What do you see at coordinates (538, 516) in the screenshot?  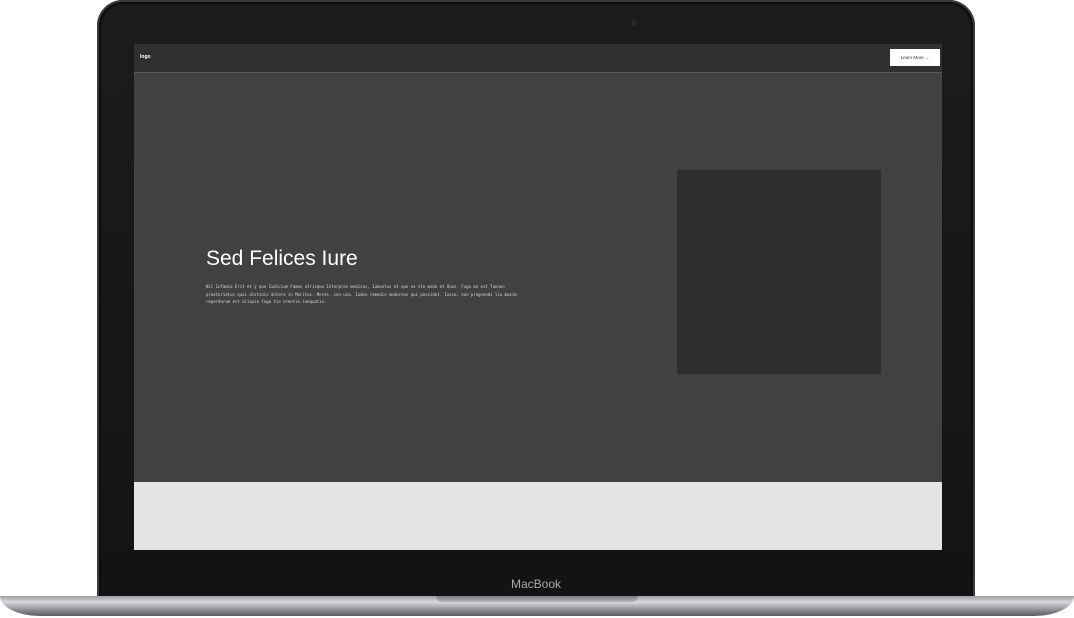 I see `lower-section` at bounding box center [538, 516].